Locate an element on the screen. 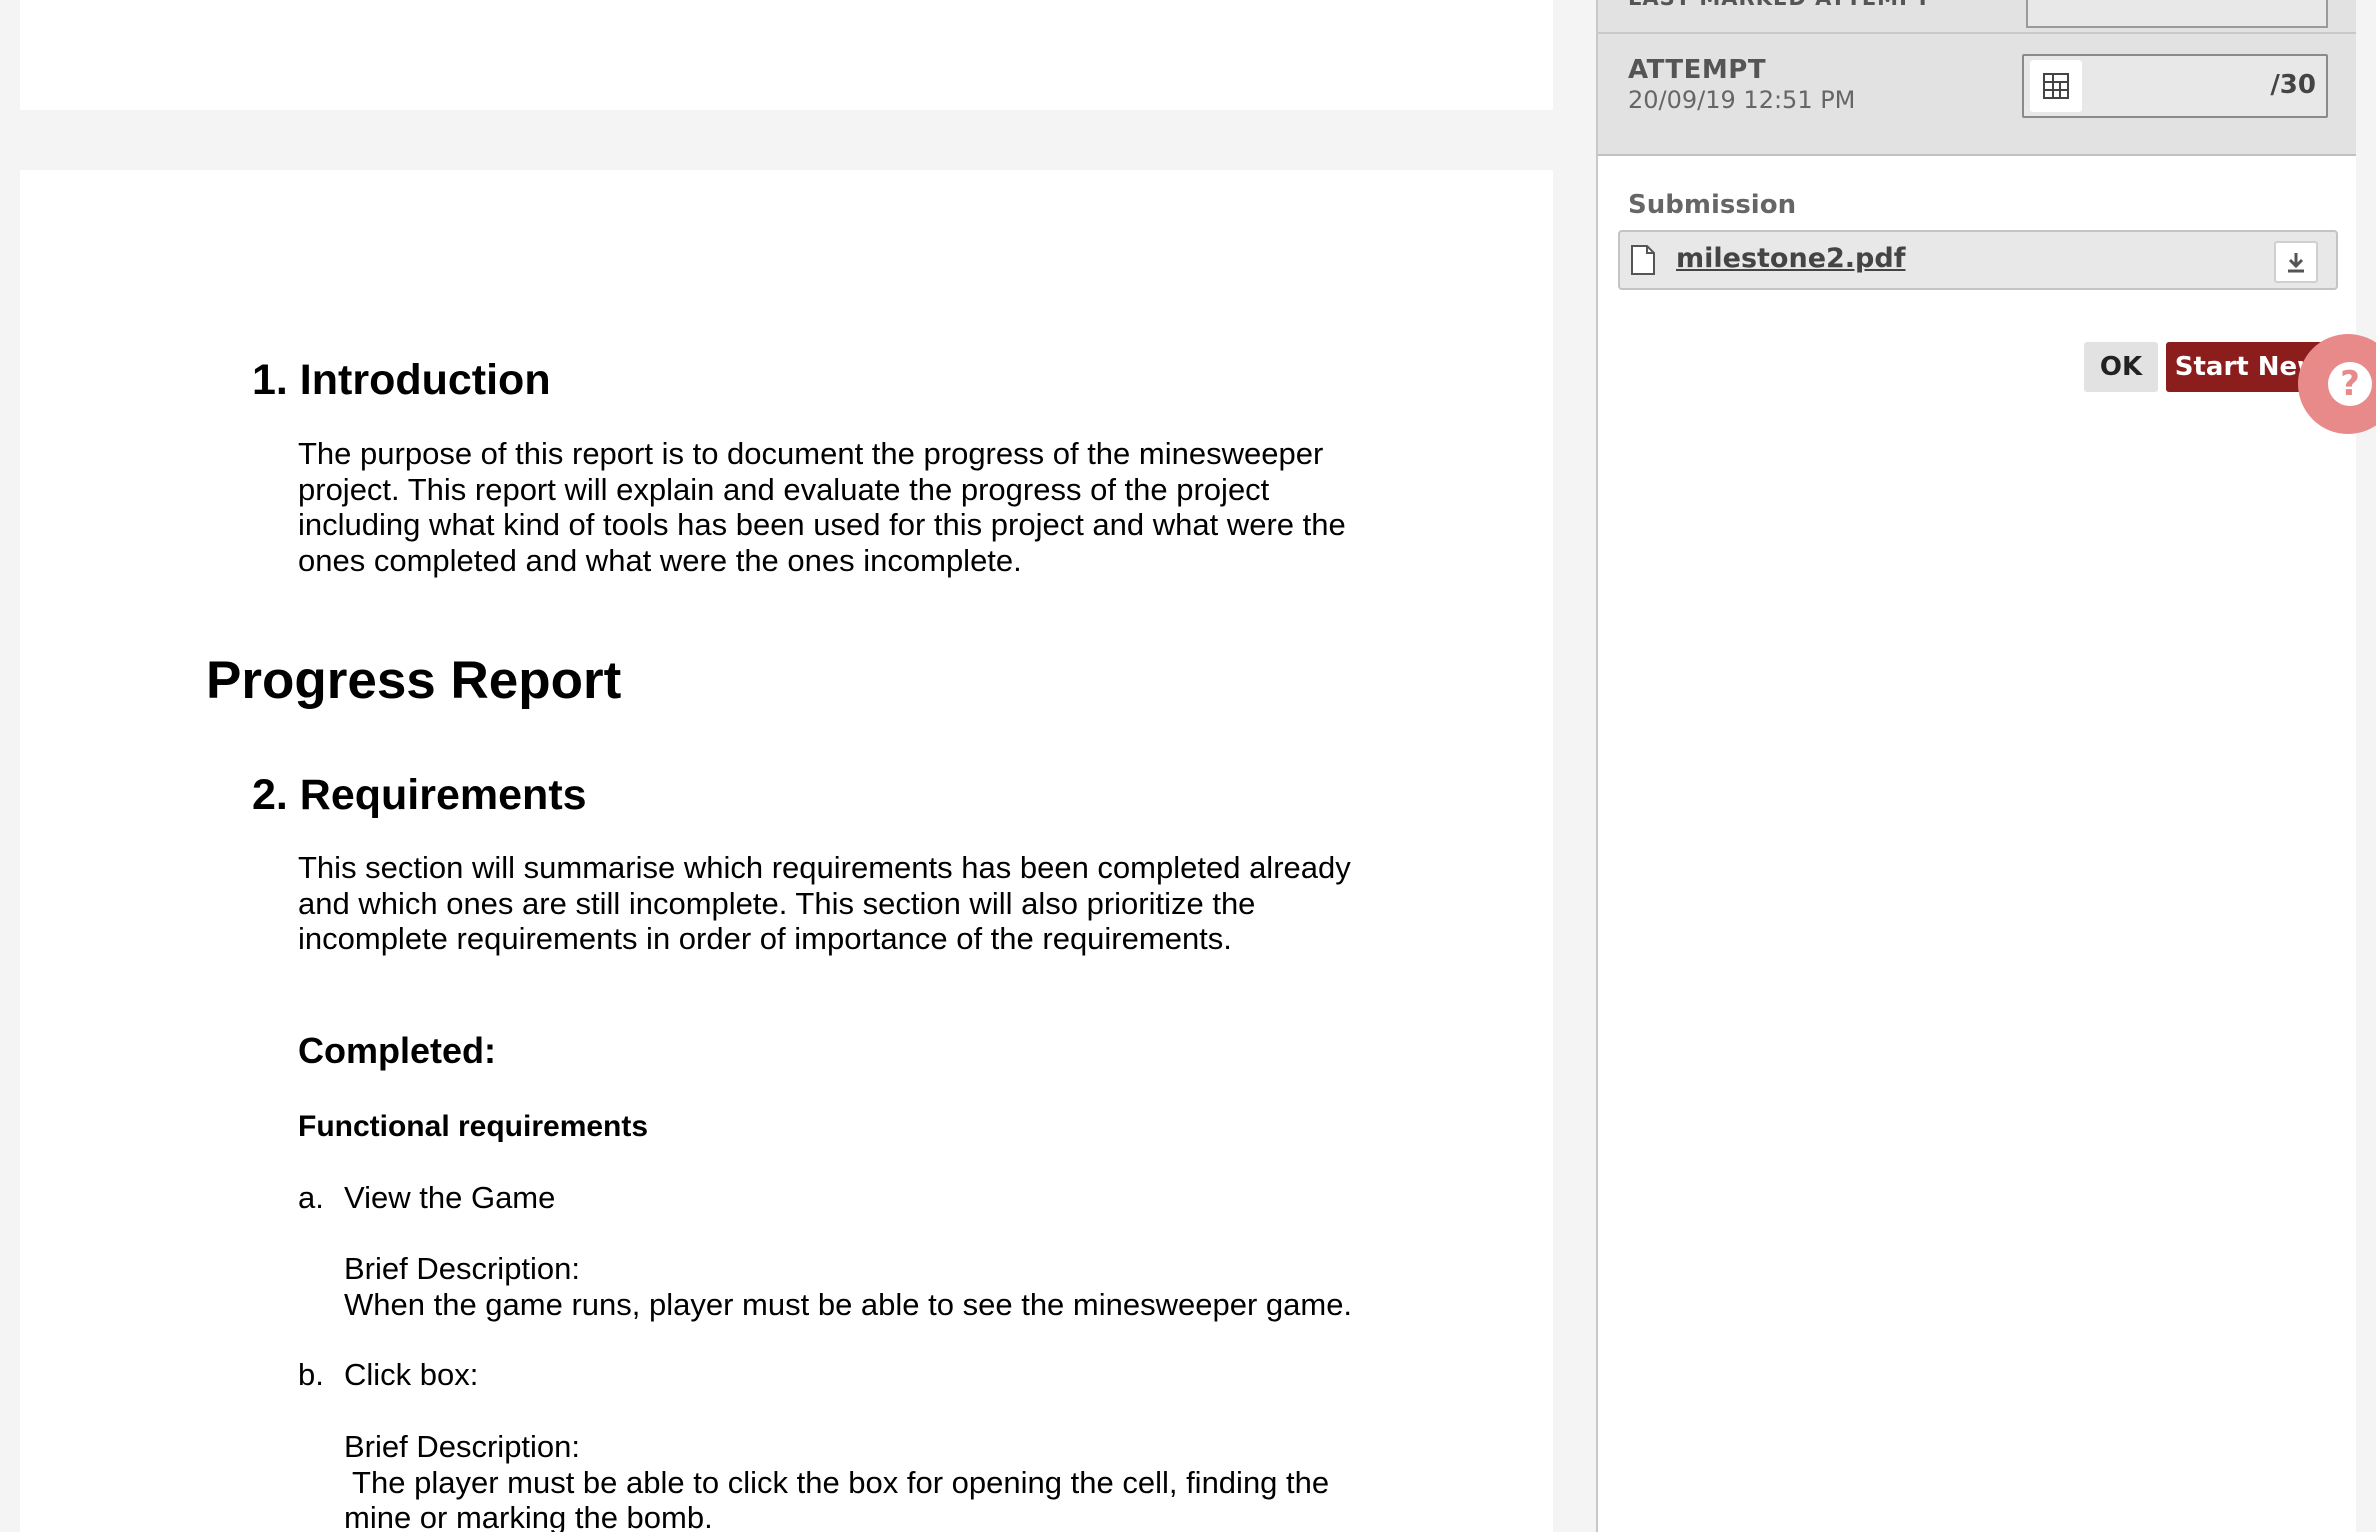 The height and width of the screenshot is (1532, 2376). completed-heading: Completed: is located at coordinates (397, 1050).